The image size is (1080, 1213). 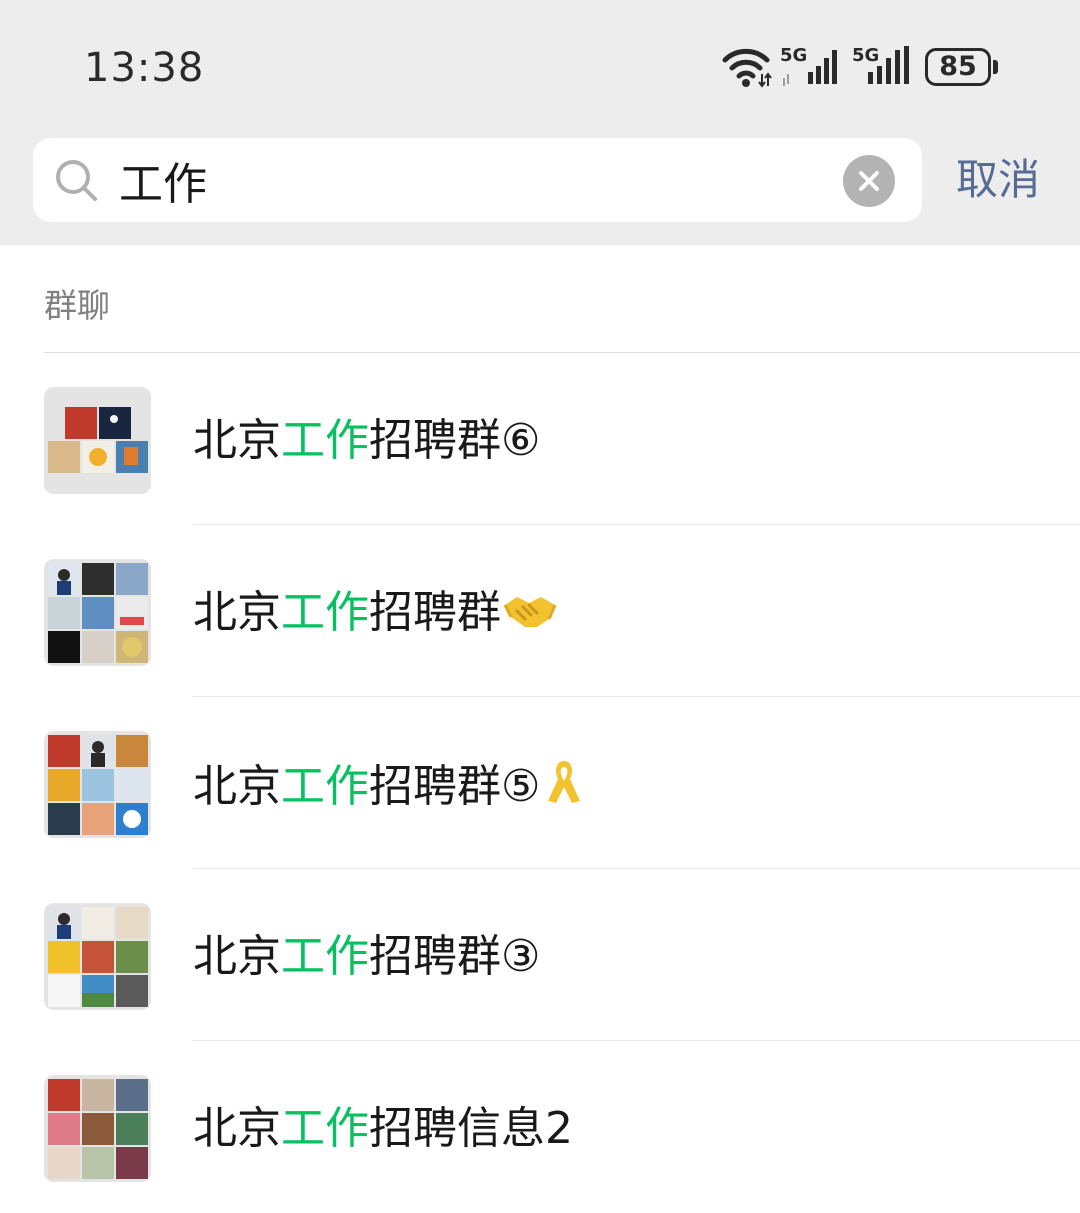 I want to click on search-bar, so click(x=477, y=180).